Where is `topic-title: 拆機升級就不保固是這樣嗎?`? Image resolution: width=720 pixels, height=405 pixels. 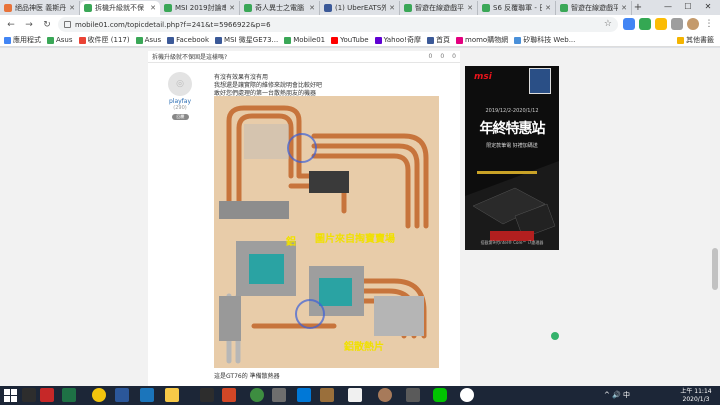
topic-title: 拆機升級就不保固是這樣嗎? is located at coordinates (189, 56).